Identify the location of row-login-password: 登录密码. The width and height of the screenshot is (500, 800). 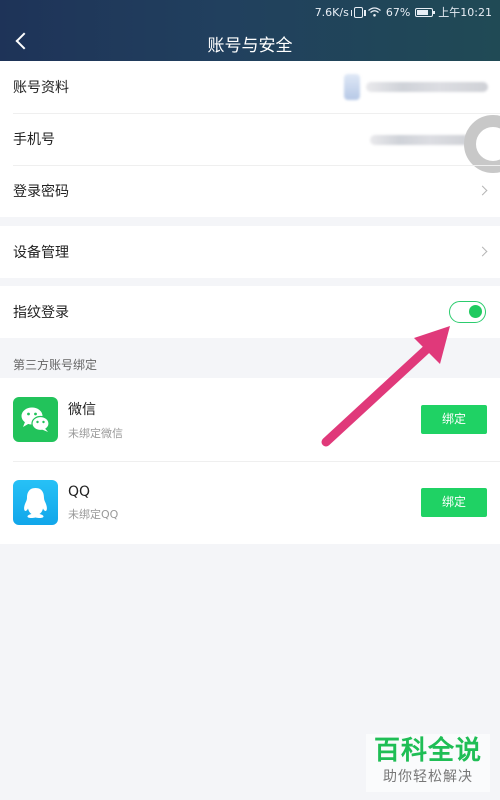
(250, 191).